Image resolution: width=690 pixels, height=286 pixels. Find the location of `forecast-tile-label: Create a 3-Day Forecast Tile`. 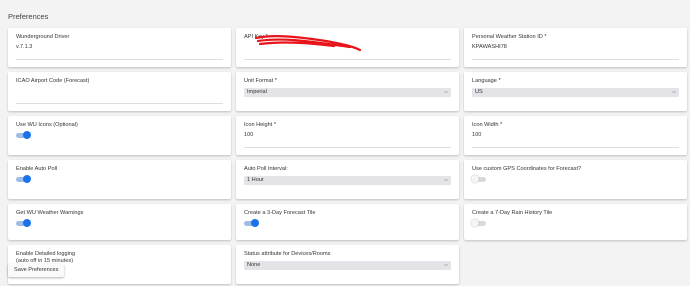

forecast-tile-label: Create a 3-Day Forecast Tile is located at coordinates (280, 213).